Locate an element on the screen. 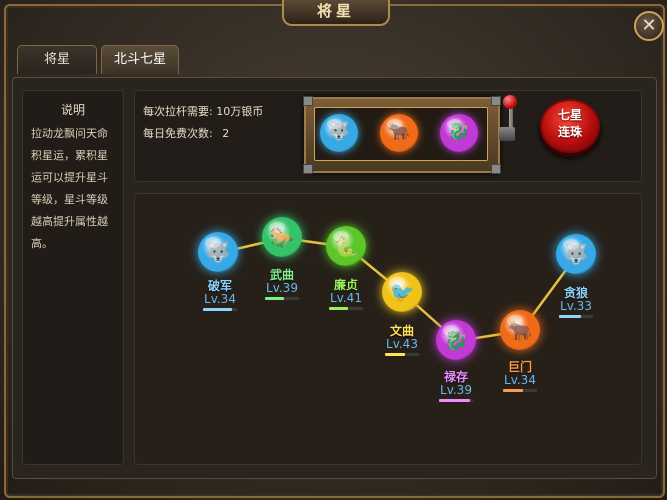 This screenshot has width=667, height=500. cost-value: 10万银币 is located at coordinates (240, 111).